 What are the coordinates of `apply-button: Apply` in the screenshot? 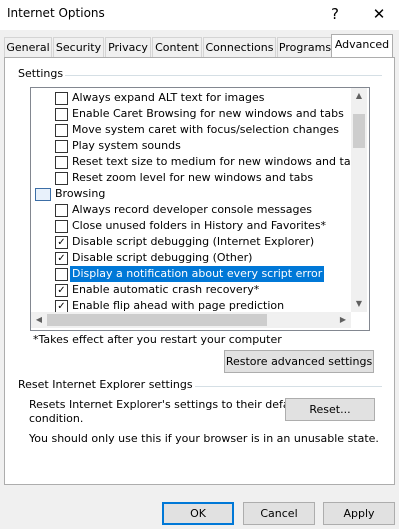 It's located at (359, 513).